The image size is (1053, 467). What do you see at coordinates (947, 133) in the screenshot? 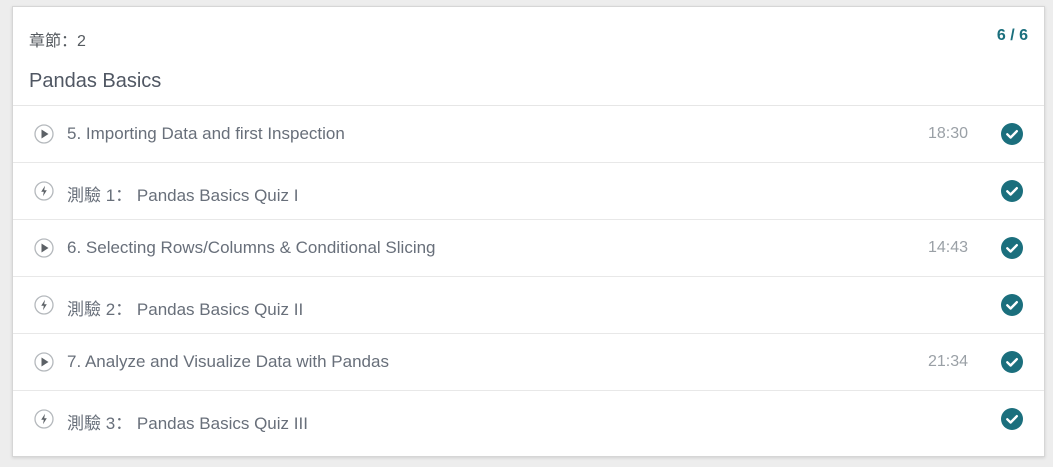
I see `lecture-duration: 18:30` at bounding box center [947, 133].